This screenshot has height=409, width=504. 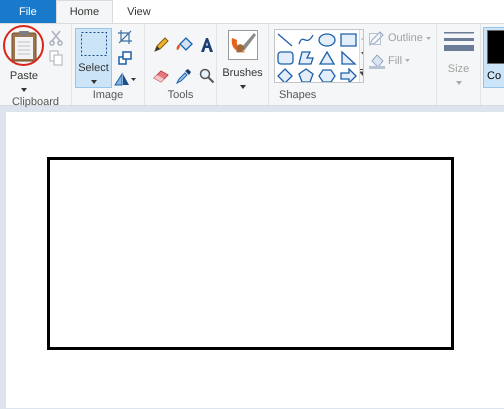 What do you see at coordinates (207, 45) in the screenshot?
I see `letter-a-icon` at bounding box center [207, 45].